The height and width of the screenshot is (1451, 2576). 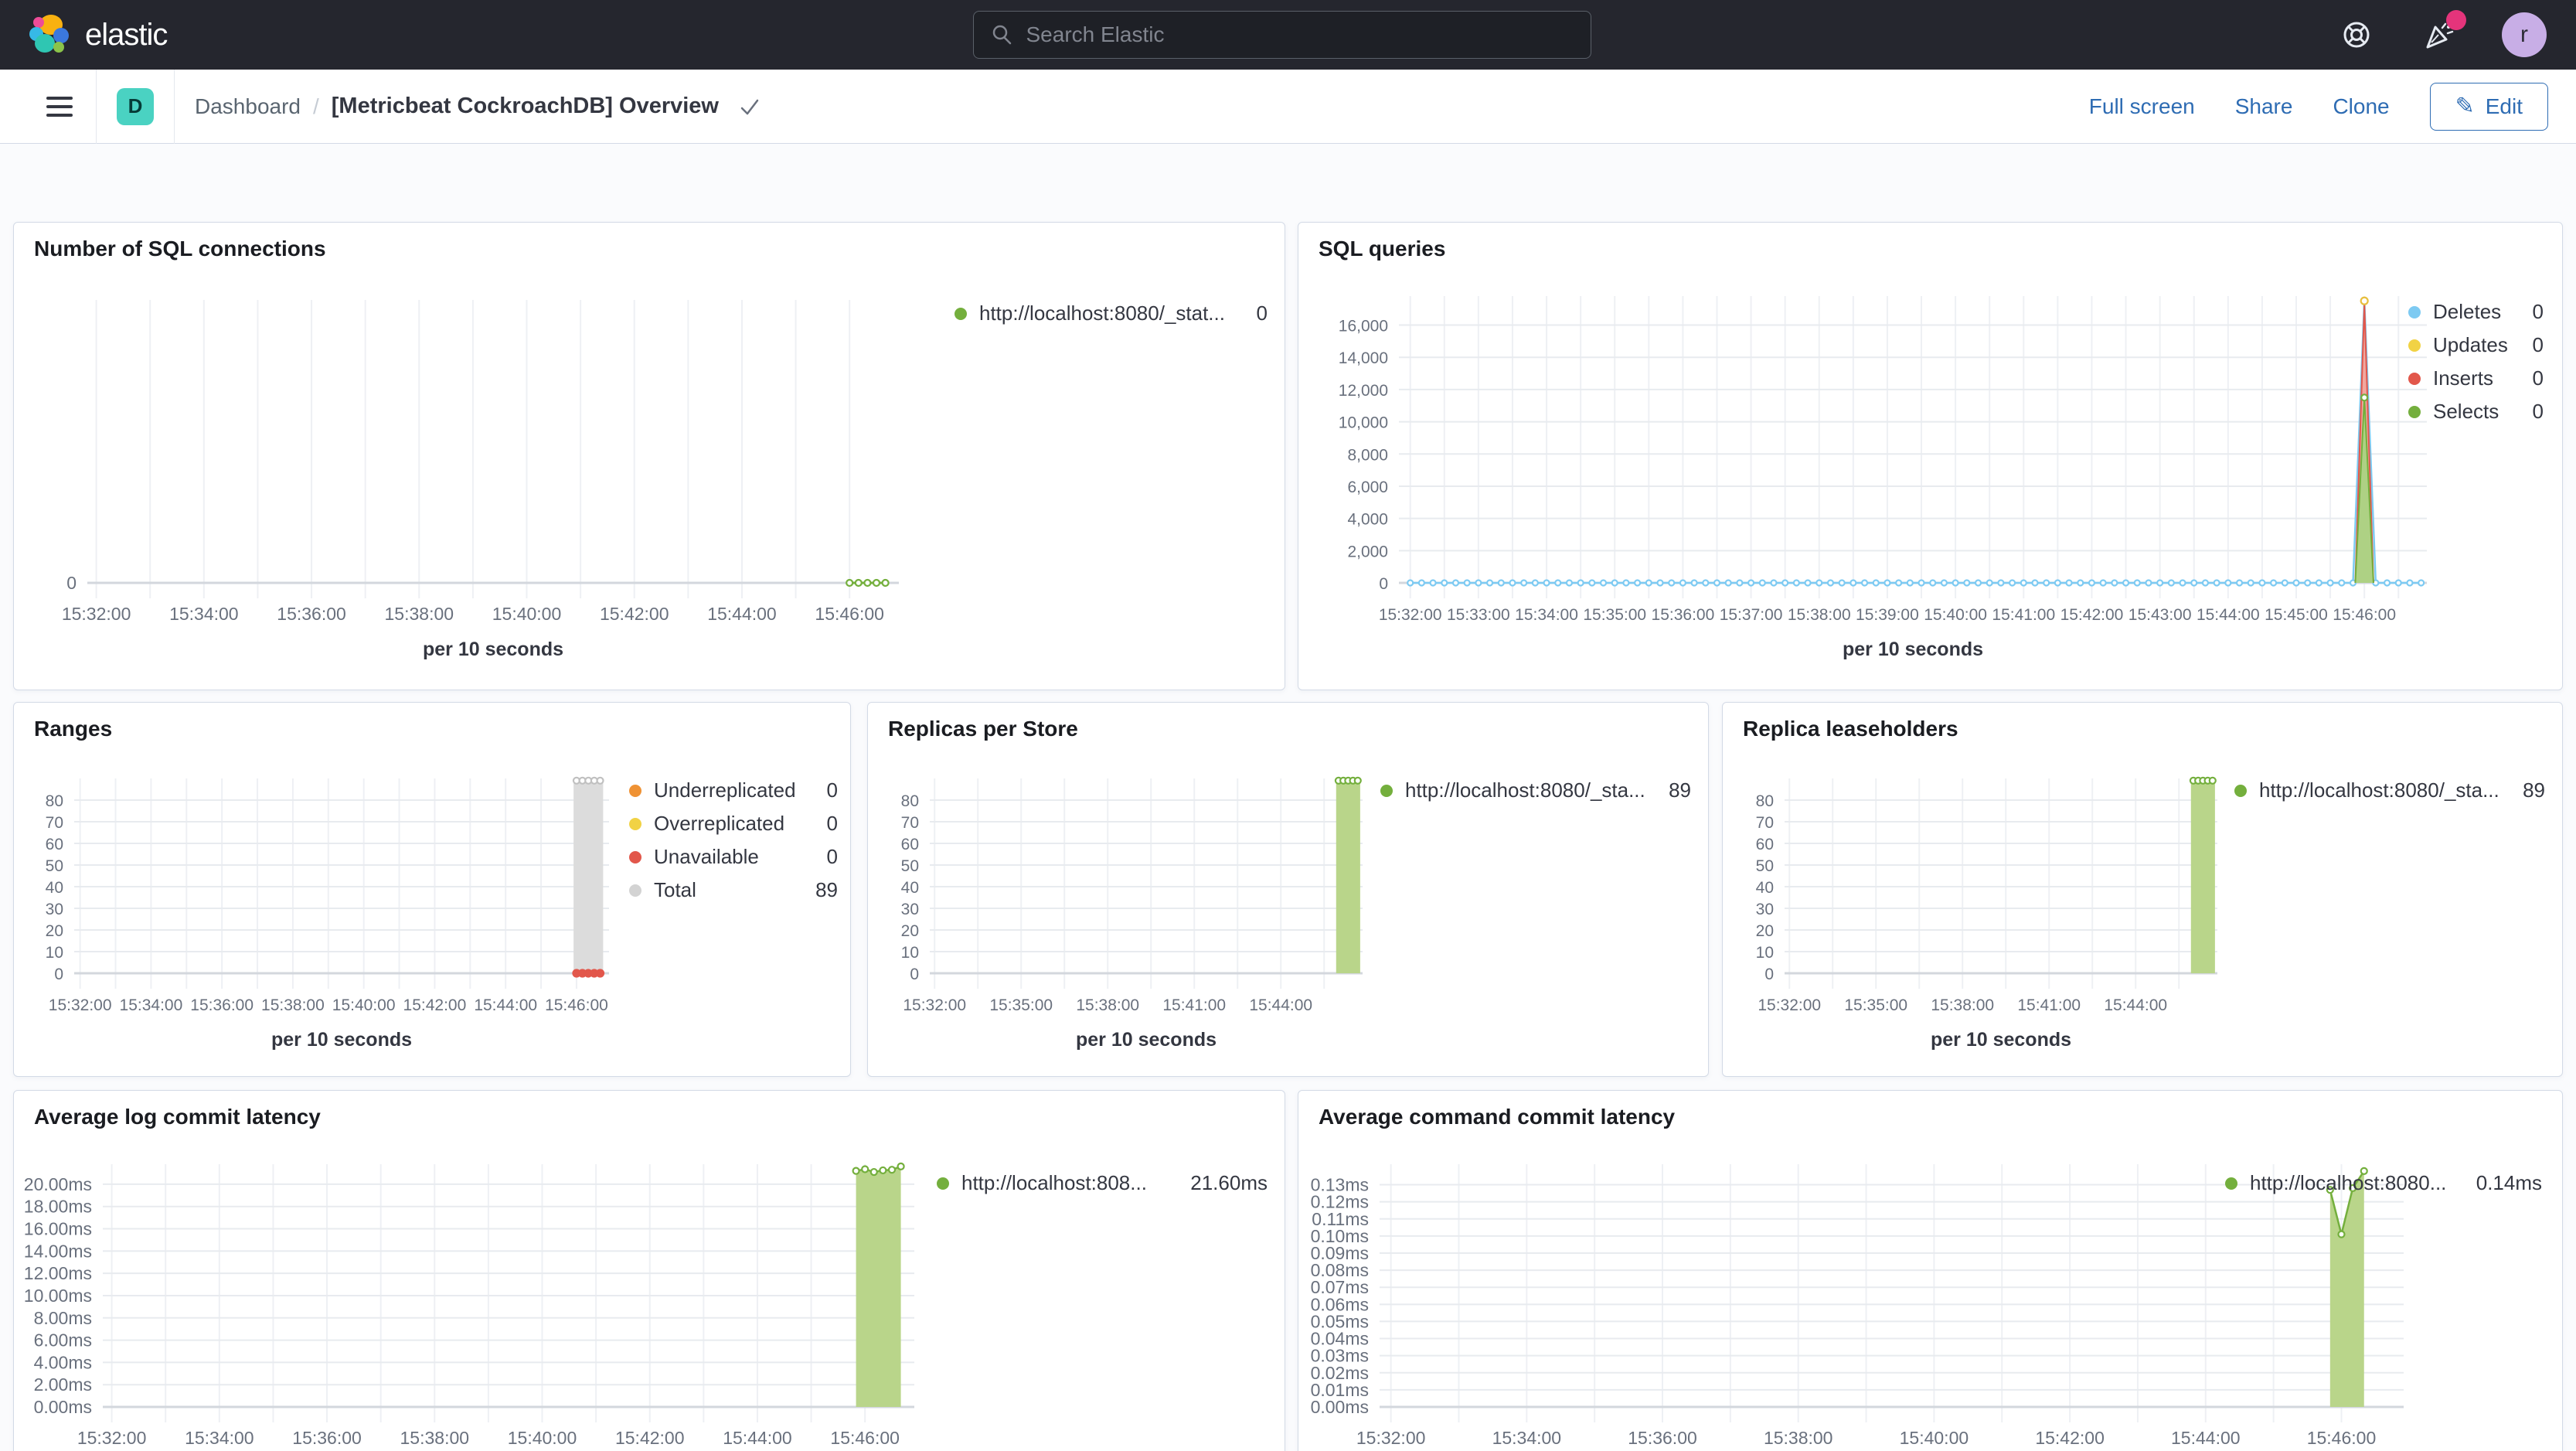 I want to click on svg-text: 10, so click(x=54, y=953).